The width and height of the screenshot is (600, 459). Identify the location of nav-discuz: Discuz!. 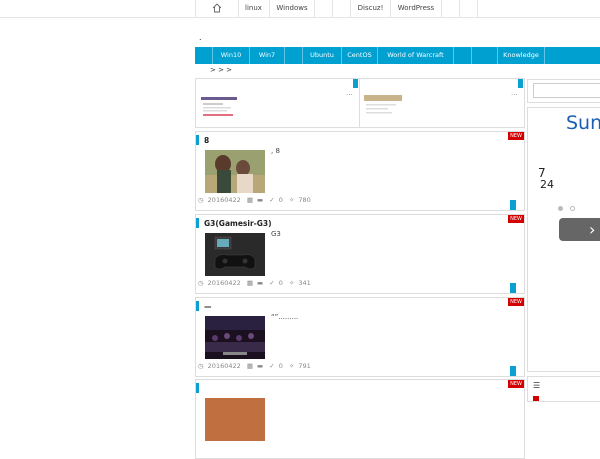
(371, 8).